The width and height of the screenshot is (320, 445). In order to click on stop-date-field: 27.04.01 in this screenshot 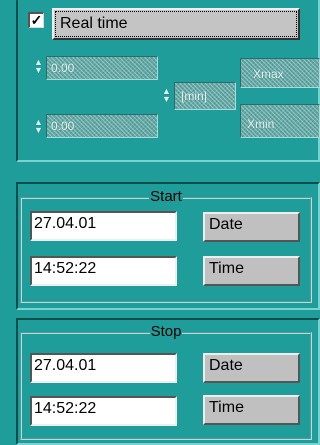, I will do `click(103, 368)`.